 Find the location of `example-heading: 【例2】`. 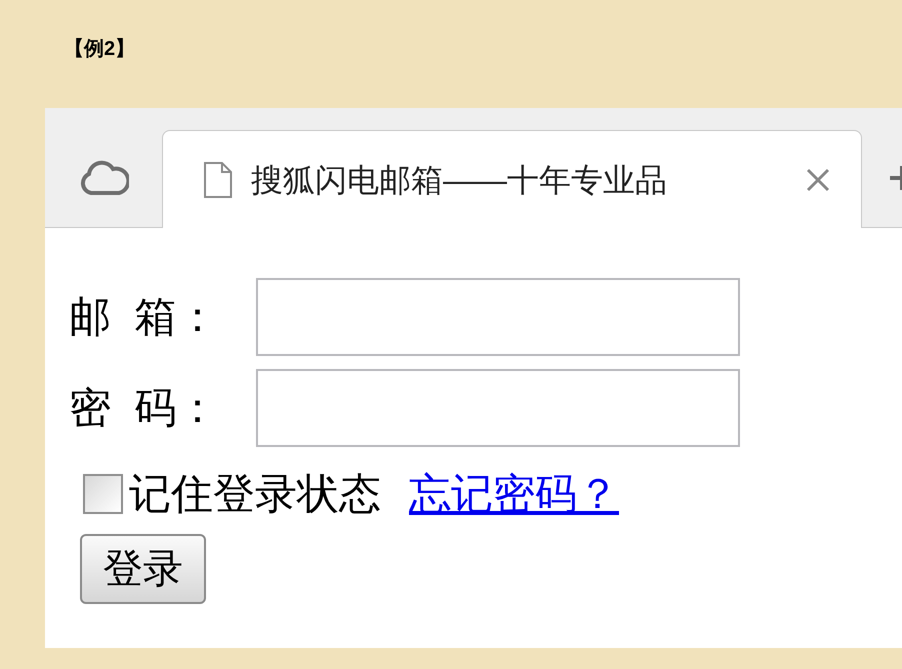

example-heading: 【例2】 is located at coordinates (100, 49).